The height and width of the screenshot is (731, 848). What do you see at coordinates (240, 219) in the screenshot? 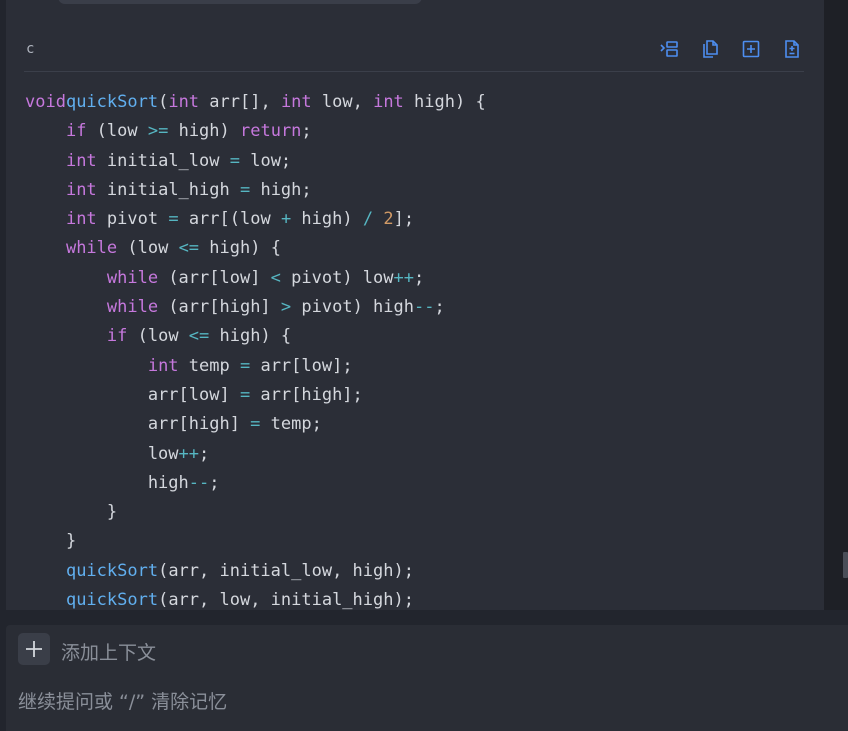
I see `code-line: int pivot = arr[(low + high) / 2];` at bounding box center [240, 219].